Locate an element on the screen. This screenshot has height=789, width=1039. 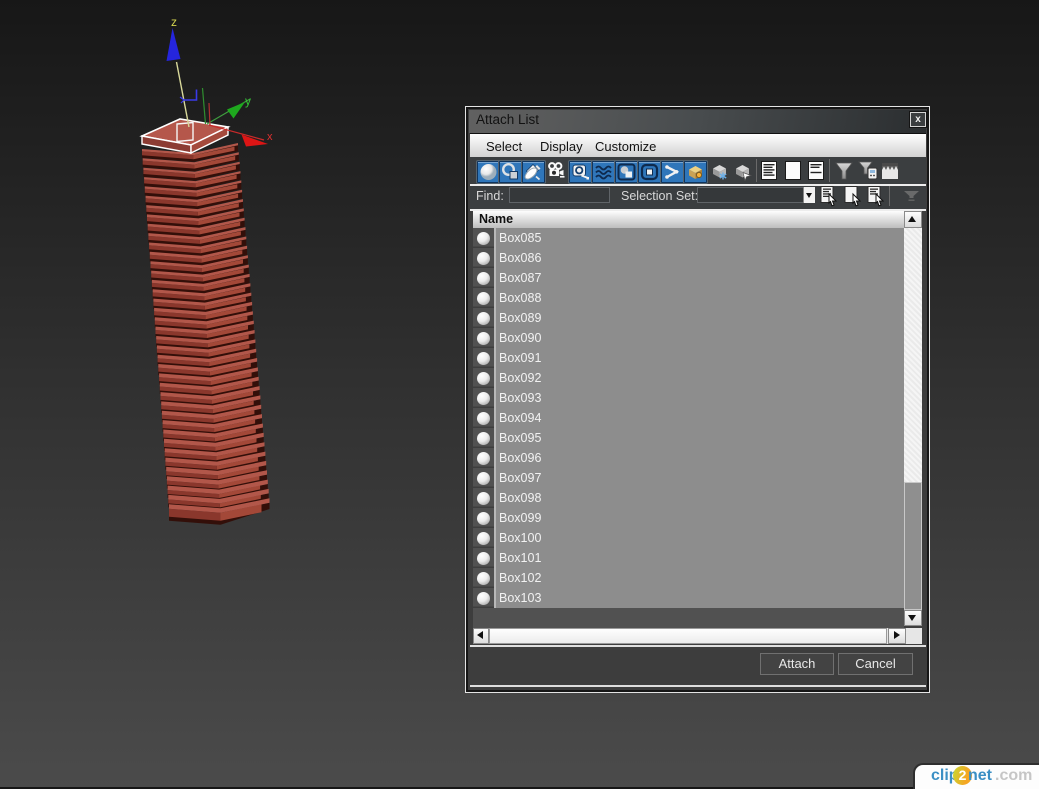
svg-text: z is located at coordinates (174, 22).